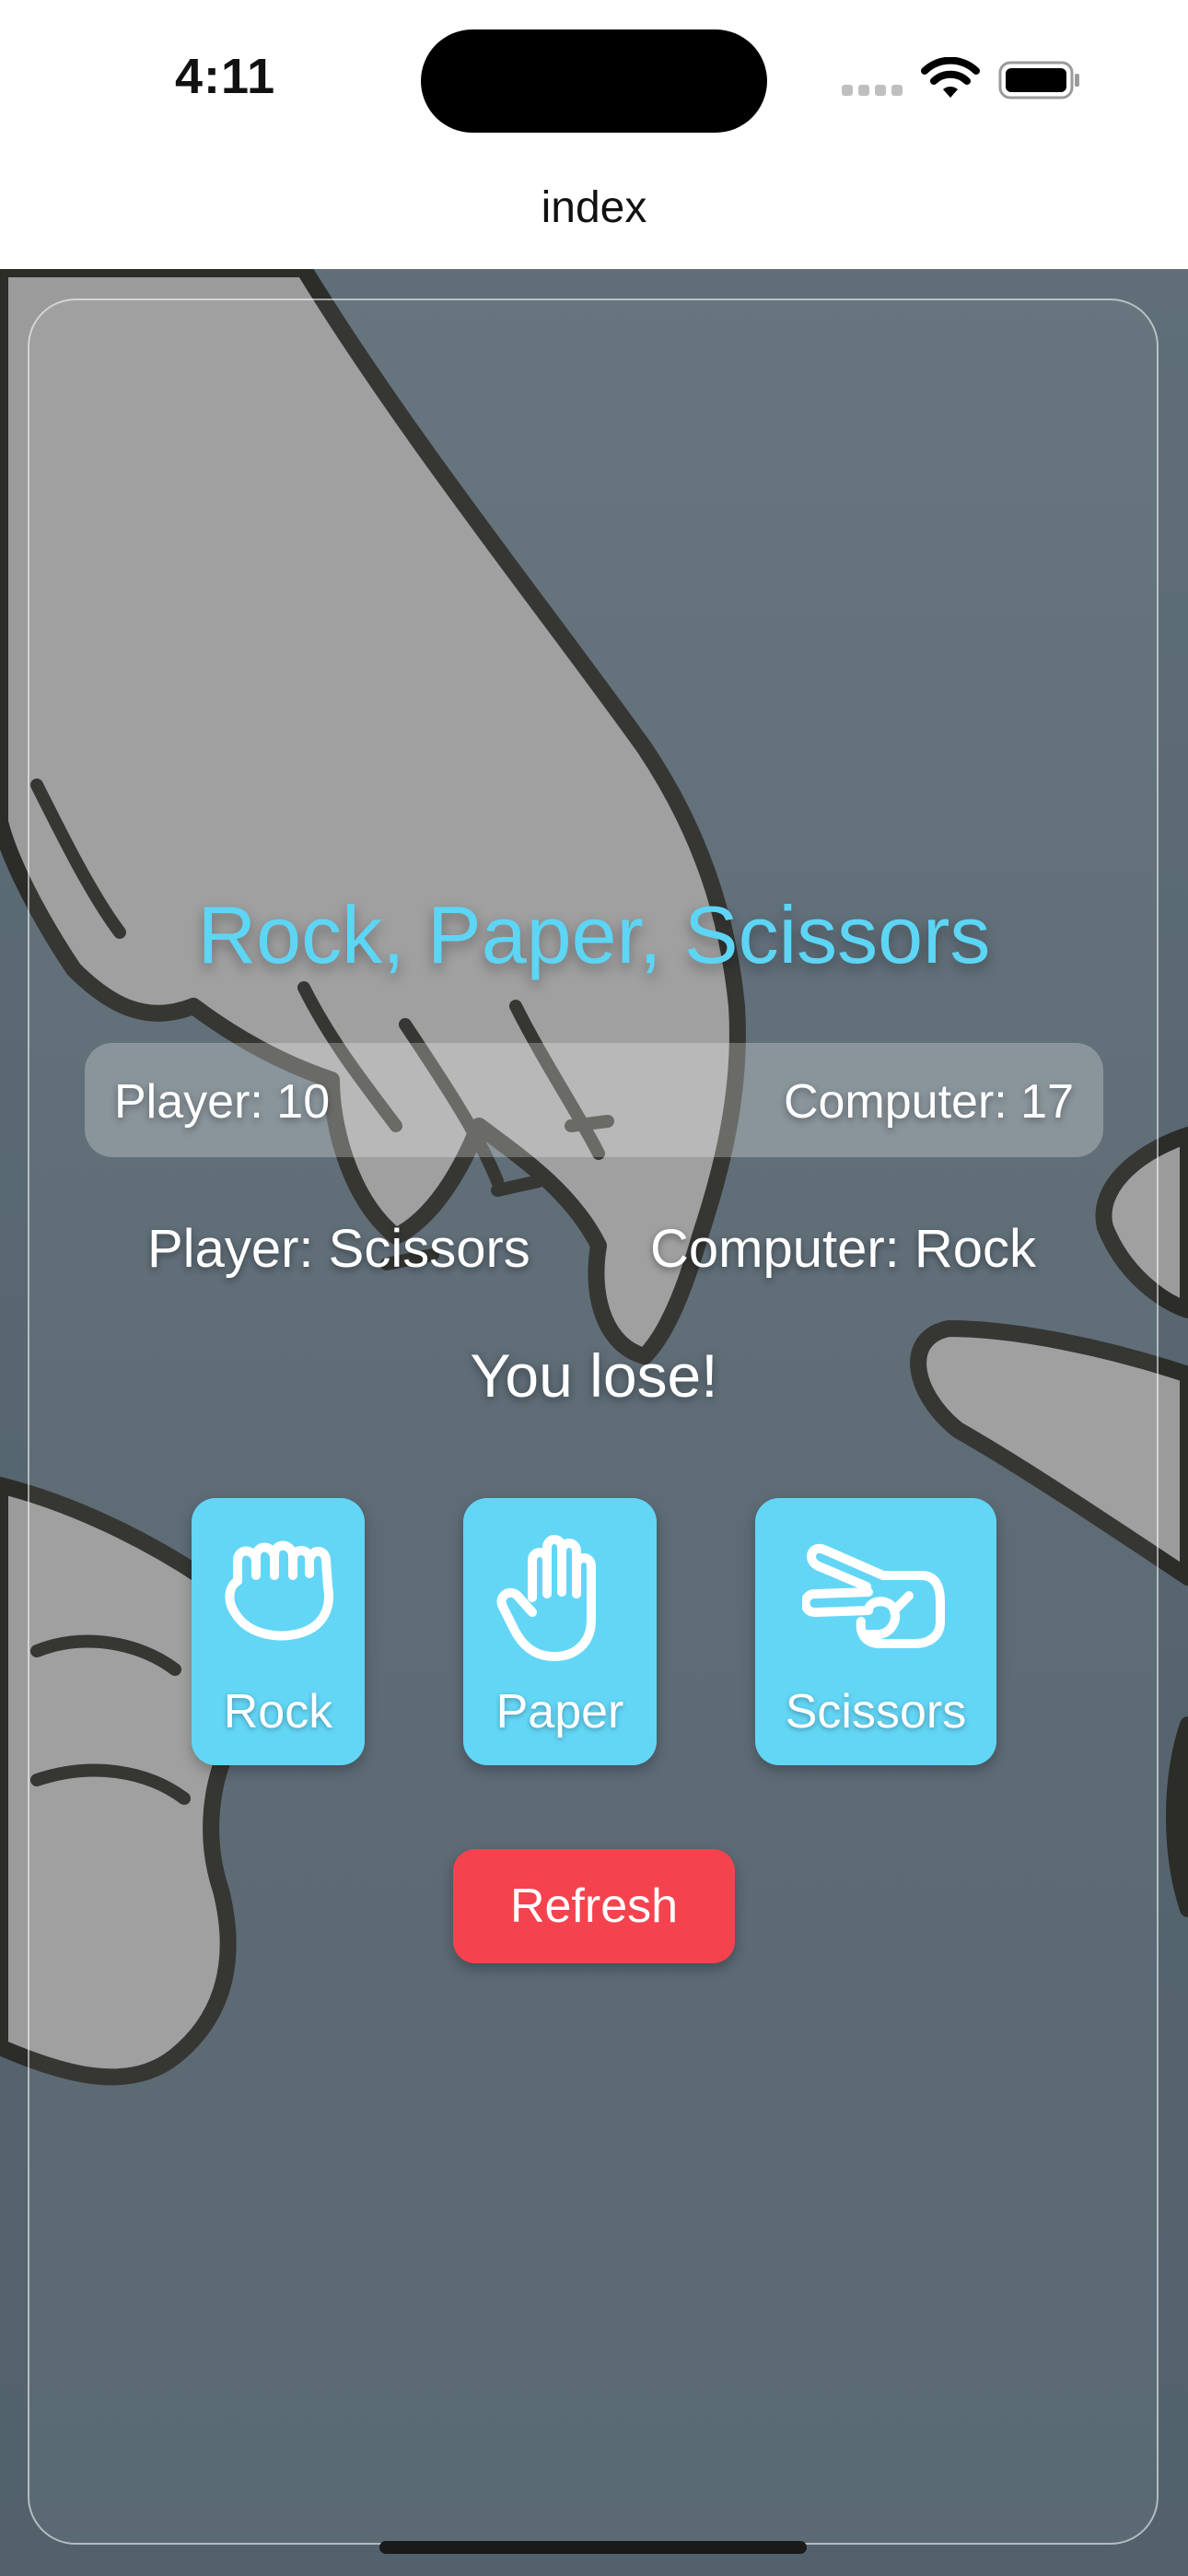 This screenshot has height=2576, width=1188. What do you see at coordinates (594, 1906) in the screenshot?
I see `refresh-button: Refresh` at bounding box center [594, 1906].